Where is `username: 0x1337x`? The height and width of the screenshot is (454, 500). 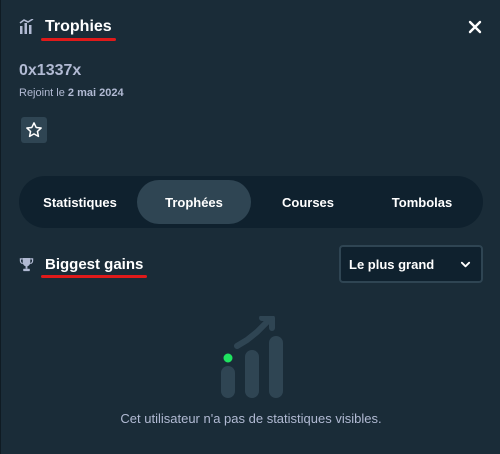
username: 0x1337x is located at coordinates (50, 70).